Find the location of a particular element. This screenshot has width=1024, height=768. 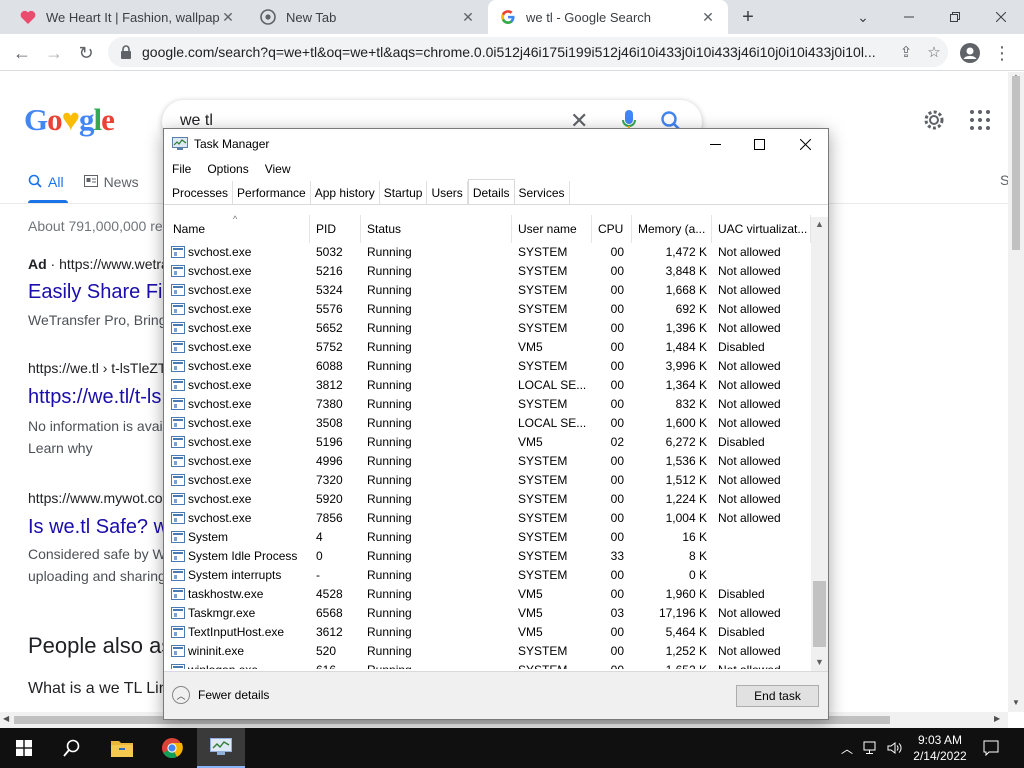

column-header-name: Name ^ is located at coordinates (238, 229).